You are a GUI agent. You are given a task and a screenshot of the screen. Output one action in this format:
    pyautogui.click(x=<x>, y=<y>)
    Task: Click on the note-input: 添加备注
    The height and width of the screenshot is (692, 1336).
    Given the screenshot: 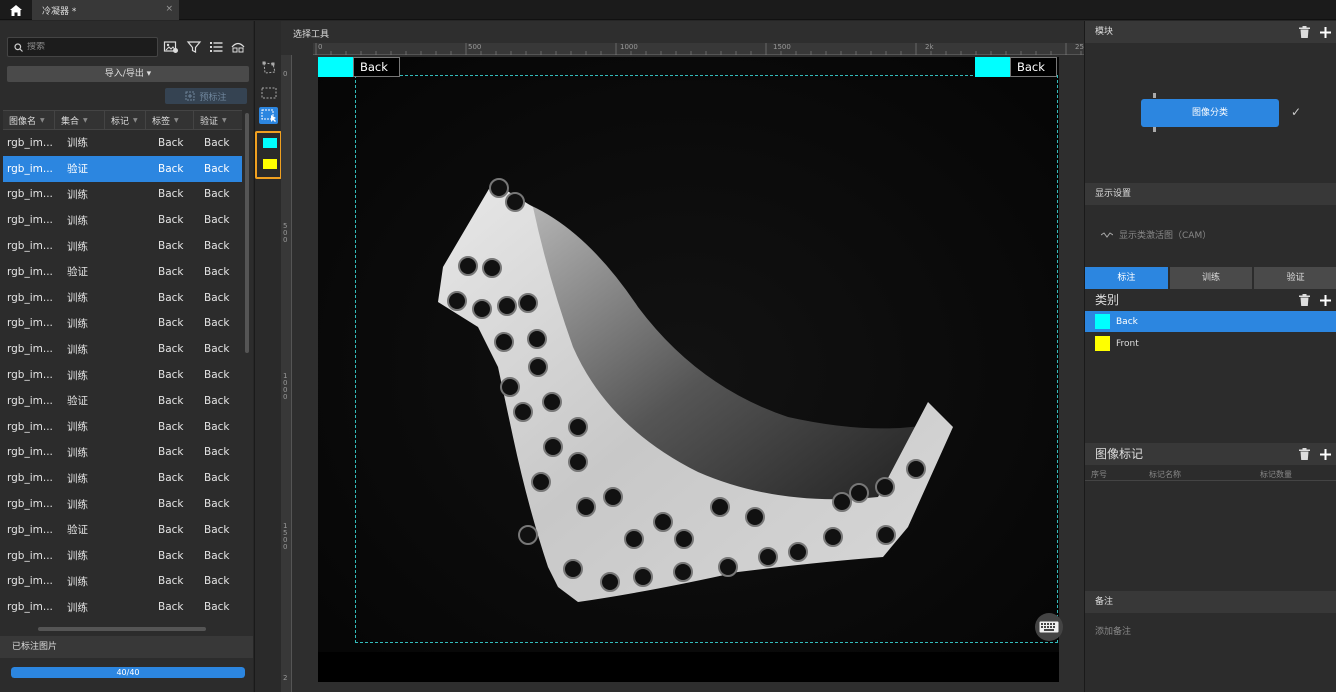 What is the action you would take?
    pyautogui.click(x=1113, y=630)
    